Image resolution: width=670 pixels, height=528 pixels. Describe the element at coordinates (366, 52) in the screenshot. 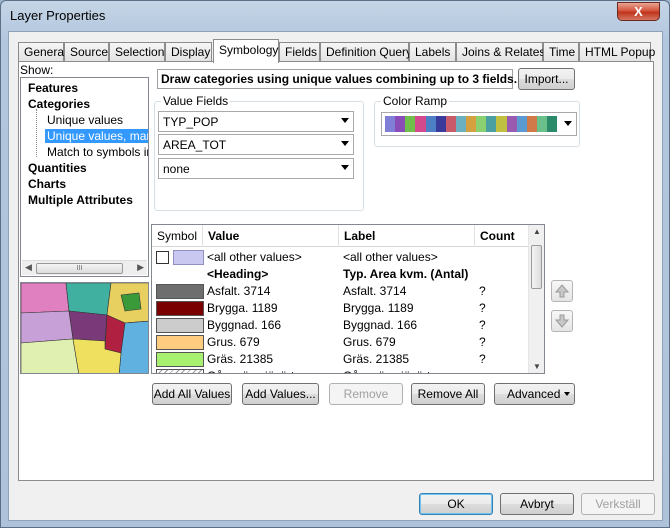

I see `tab-definition-query: Definition Query` at that location.